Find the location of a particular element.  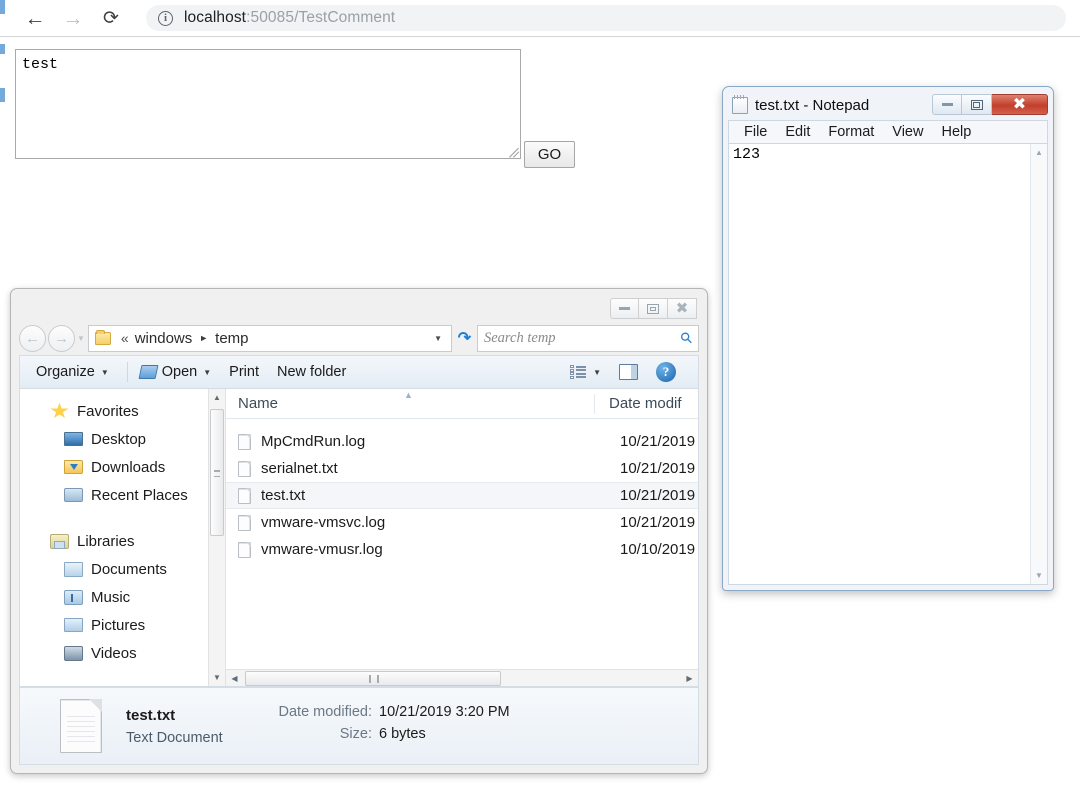

scroll-right-icon: ▶ is located at coordinates (689, 678).